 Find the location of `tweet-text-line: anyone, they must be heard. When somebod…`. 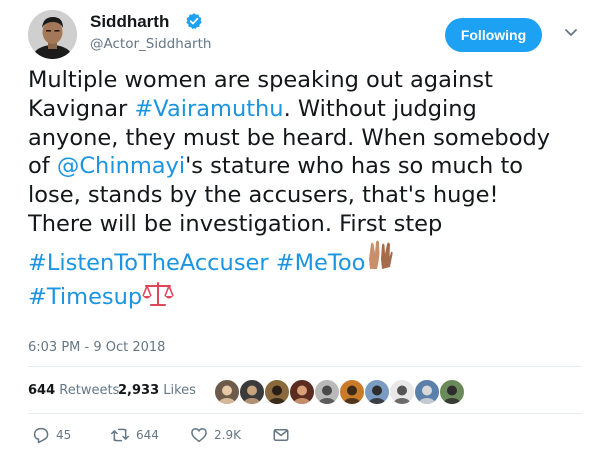

tweet-text-line: anyone, they must be heard. When somebod… is located at coordinates (308, 138).